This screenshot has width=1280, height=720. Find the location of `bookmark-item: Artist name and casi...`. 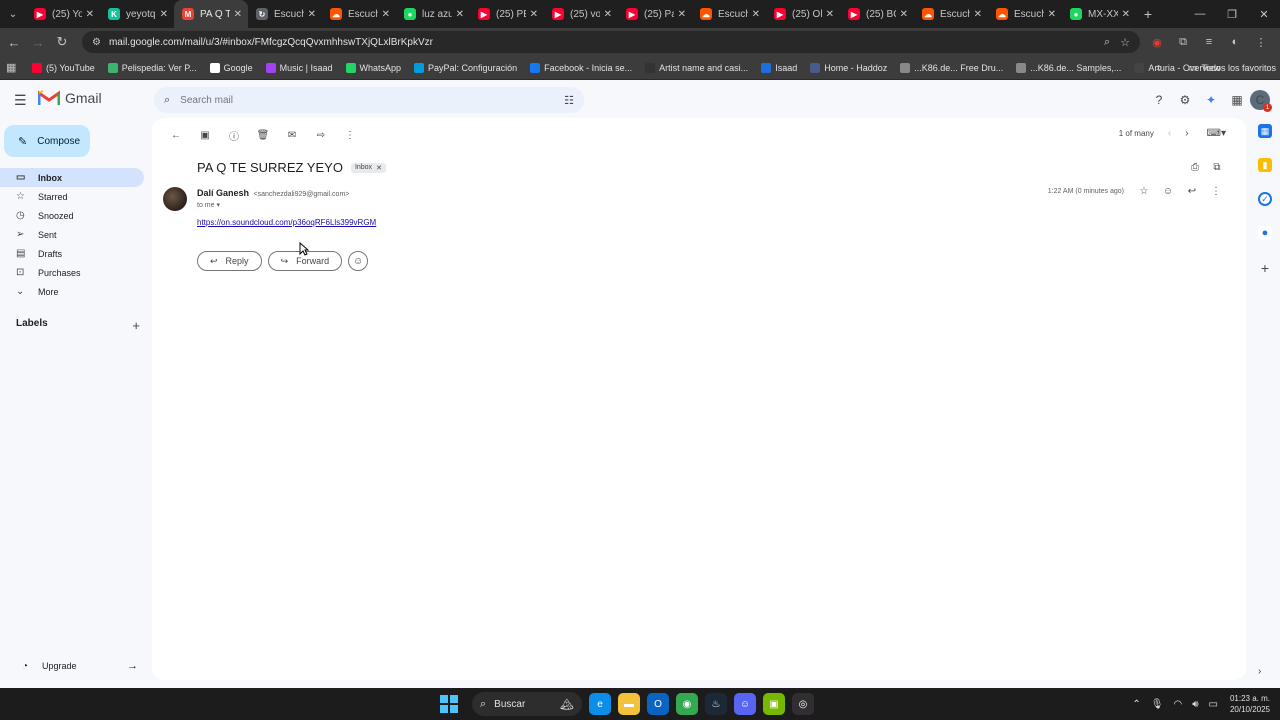

bookmark-item: Artist name and casi... is located at coordinates (696, 67).